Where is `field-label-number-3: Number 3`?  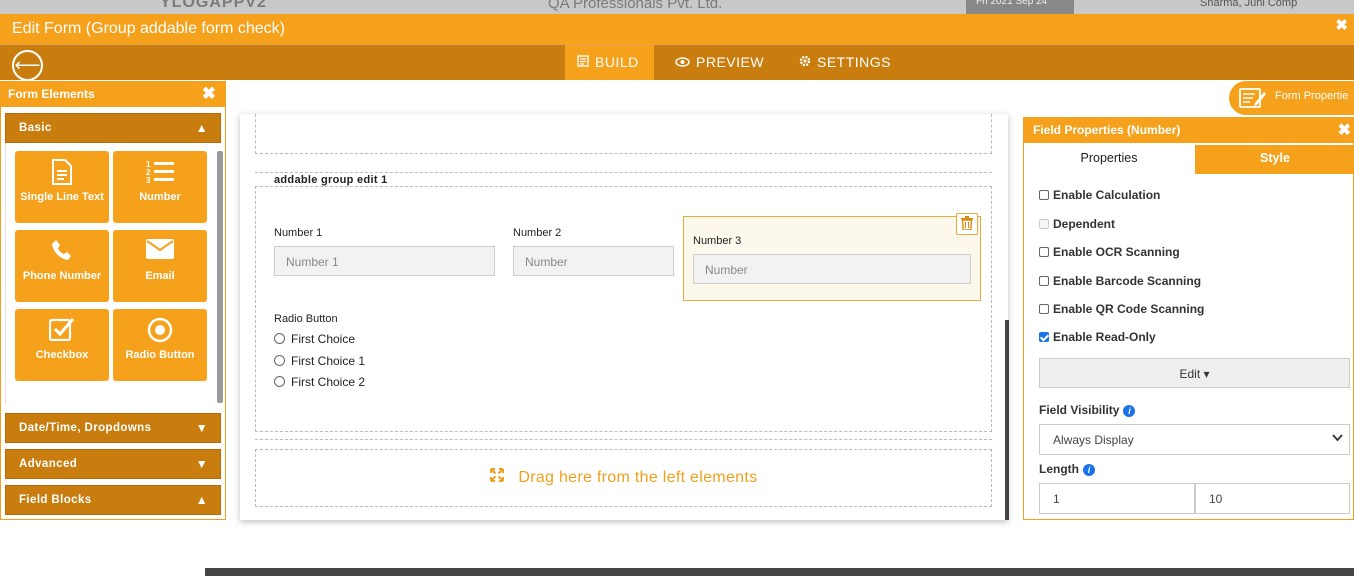 field-label-number-3: Number 3 is located at coordinates (717, 241).